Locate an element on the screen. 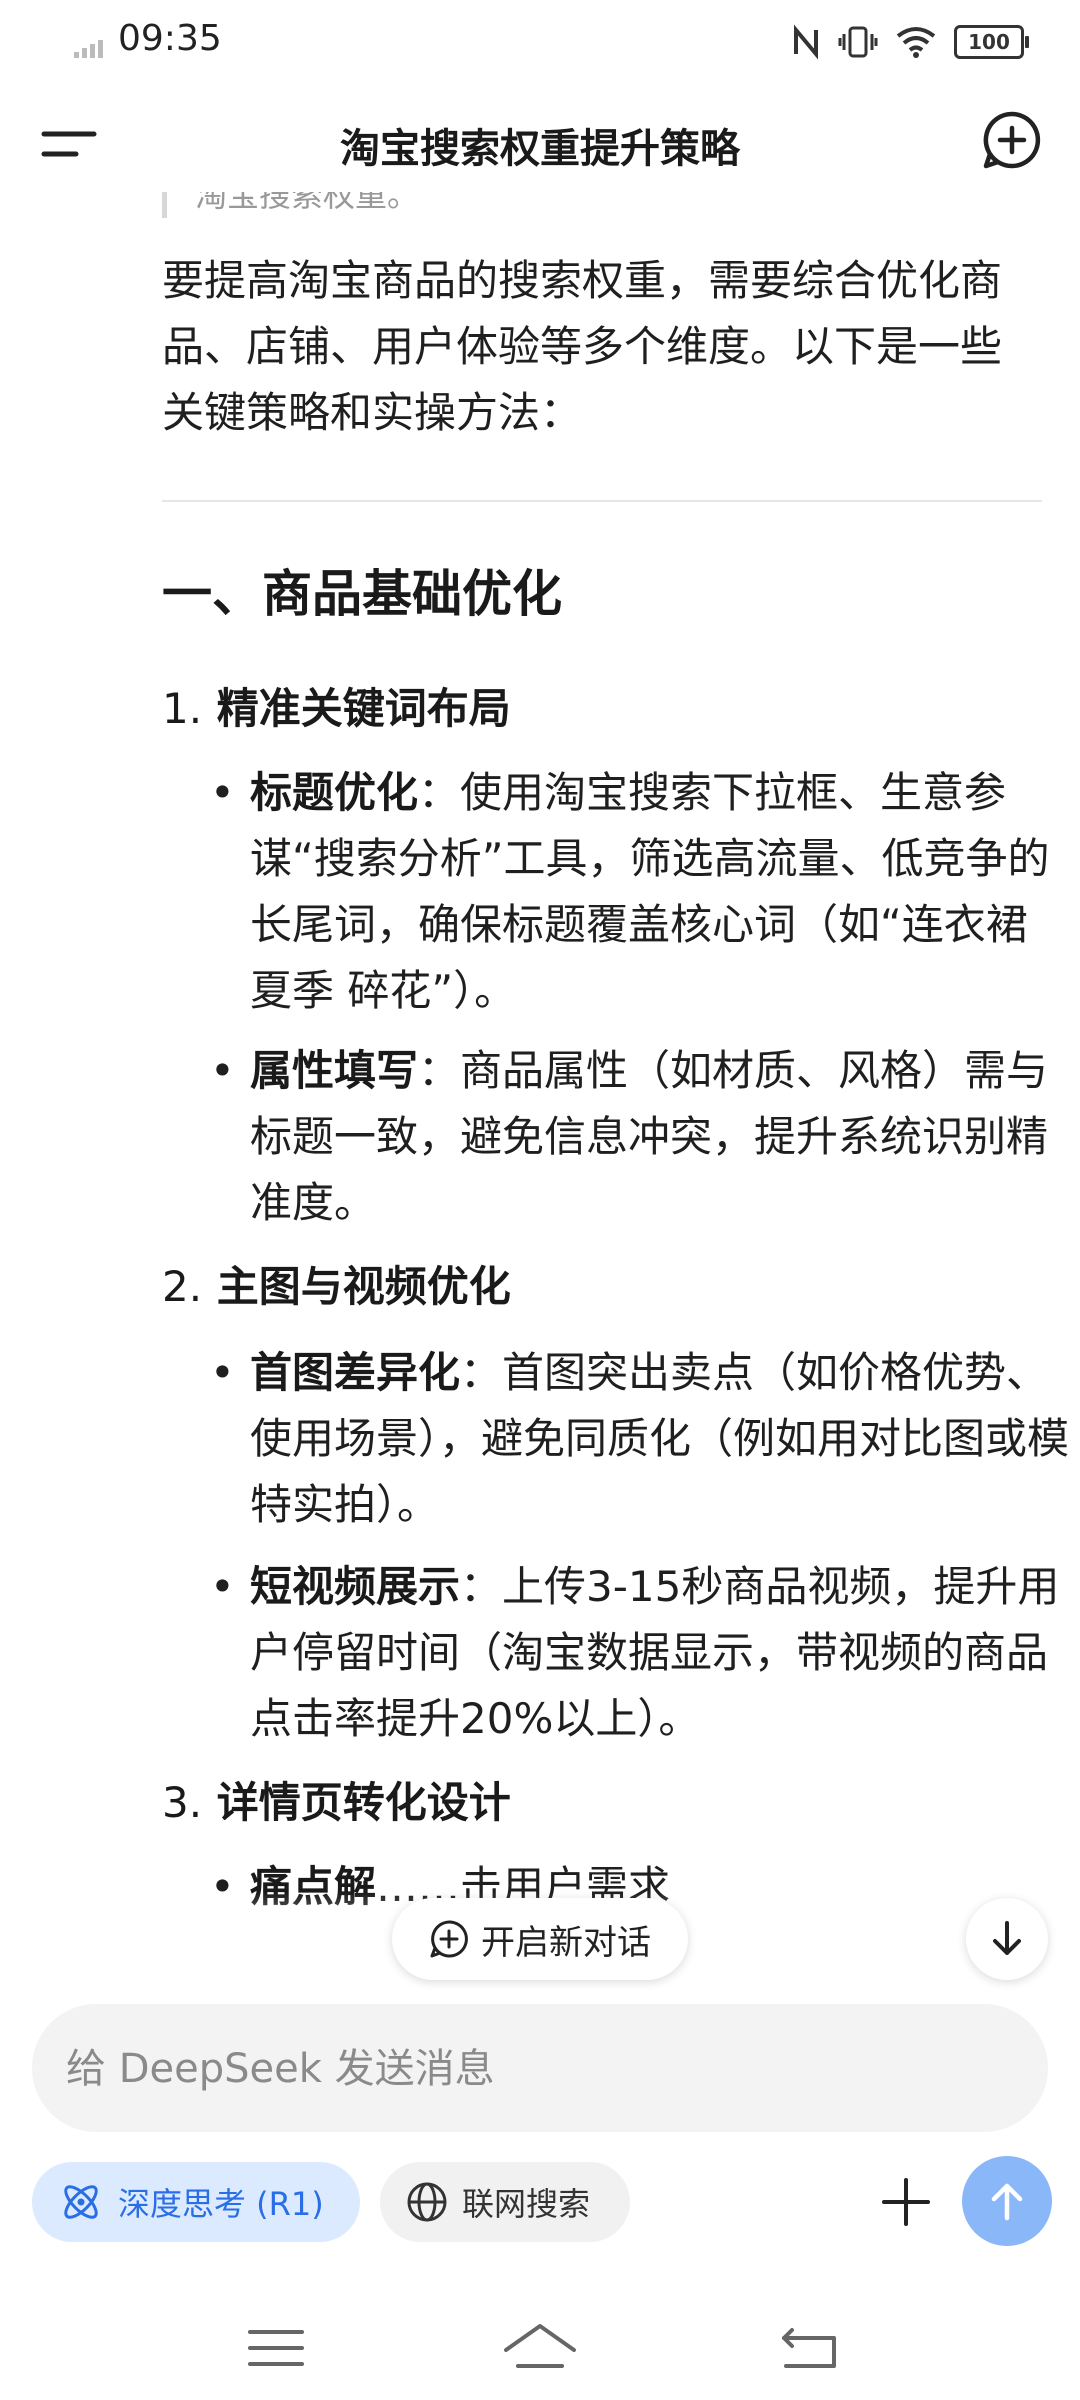 Image resolution: width=1080 pixels, height=2400 pixels. arrow-up-icon is located at coordinates (1007, 2202).